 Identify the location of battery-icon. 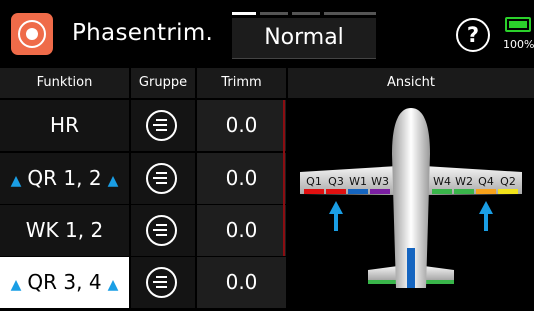
(518, 24).